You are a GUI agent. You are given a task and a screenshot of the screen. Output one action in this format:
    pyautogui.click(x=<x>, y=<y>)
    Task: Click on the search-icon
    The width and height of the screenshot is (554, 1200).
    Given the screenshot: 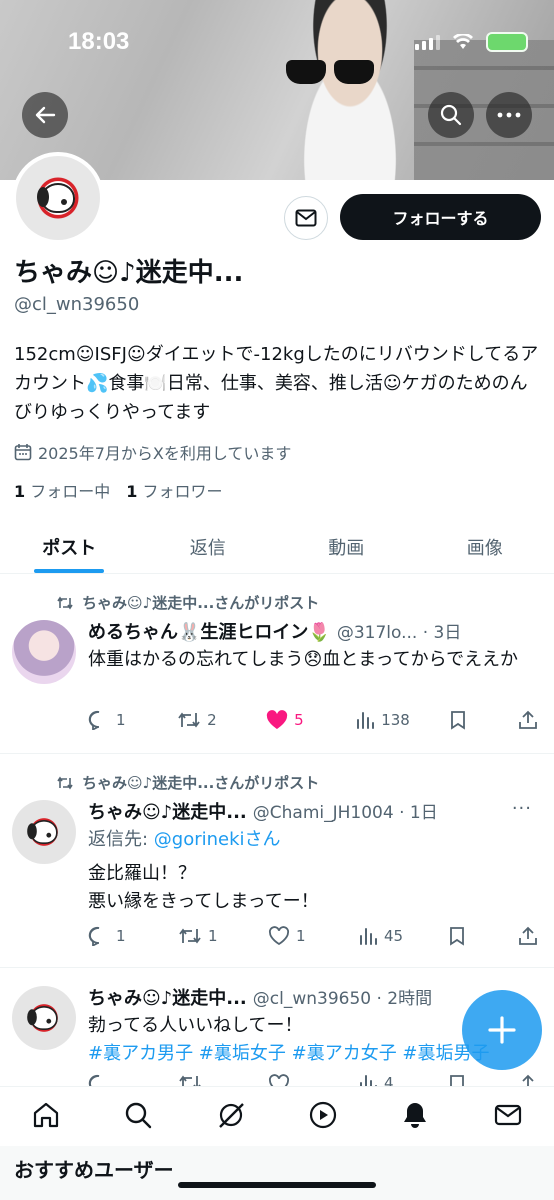 What is the action you would take?
    pyautogui.click(x=451, y=115)
    